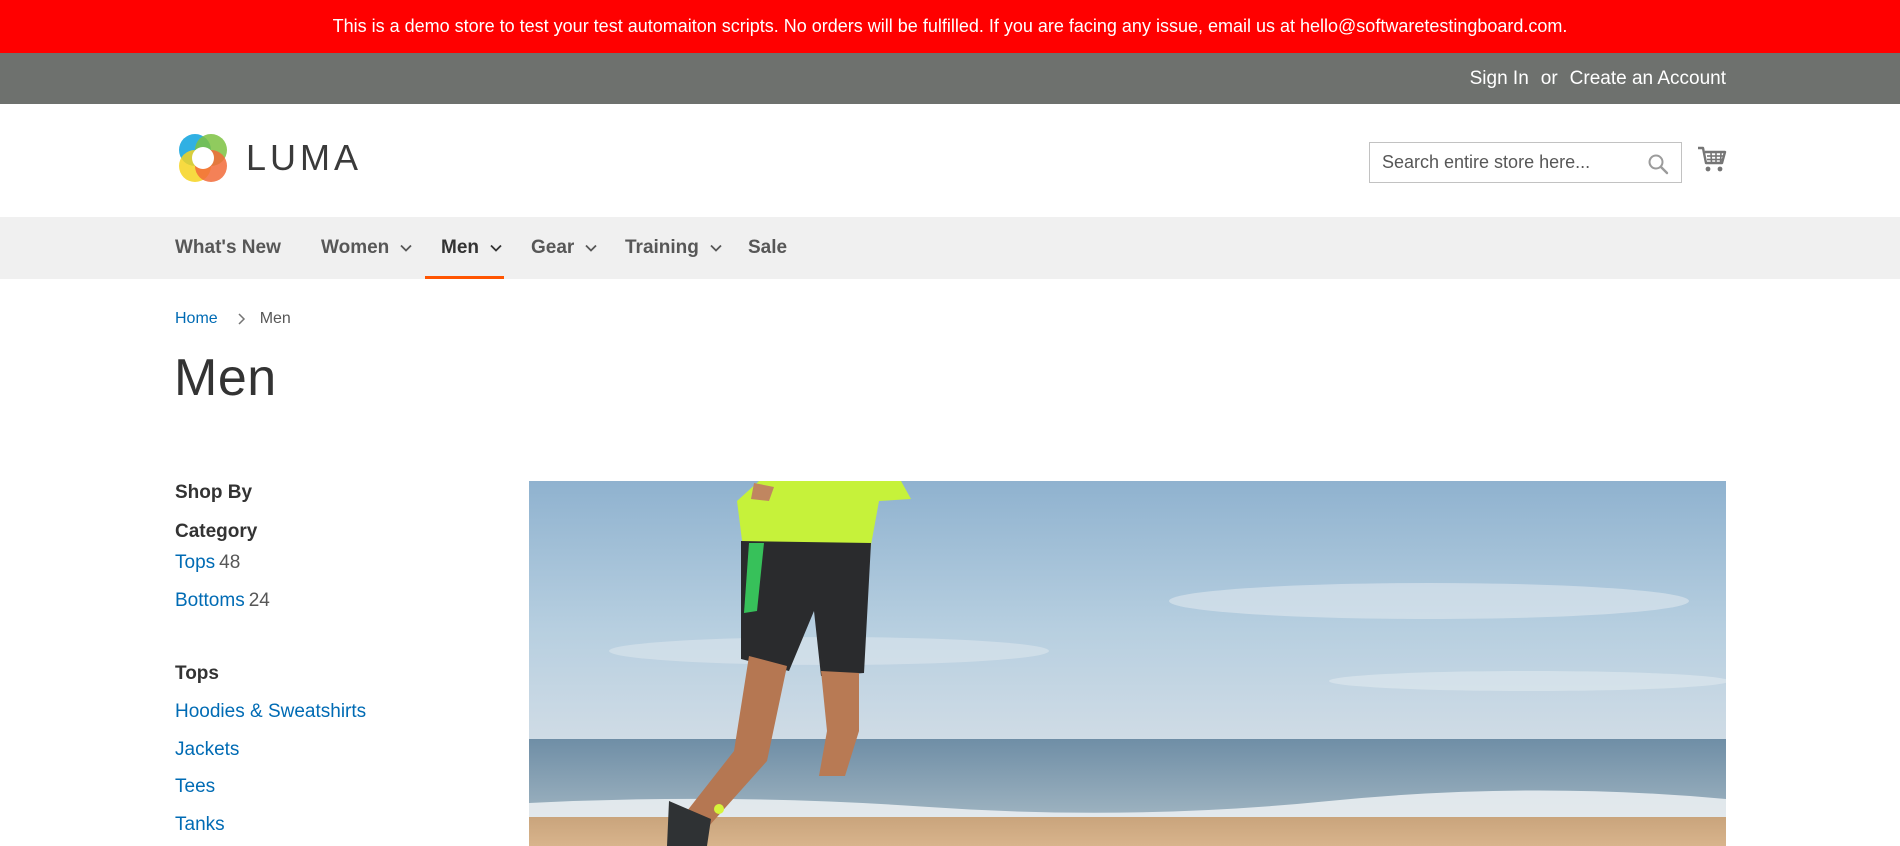 The width and height of the screenshot is (1900, 846). I want to click on breadcrumb: Home Men, so click(233, 319).